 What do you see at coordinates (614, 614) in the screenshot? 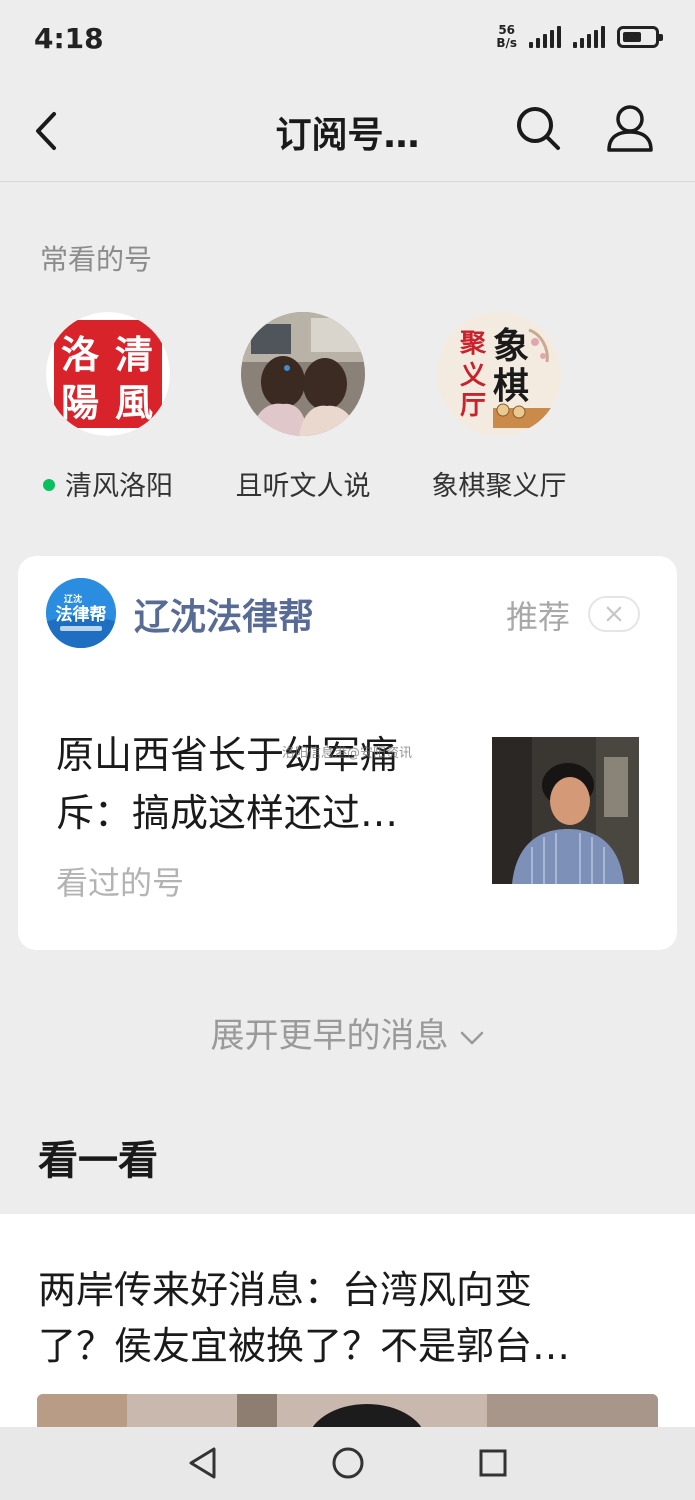
I see `close-icon` at bounding box center [614, 614].